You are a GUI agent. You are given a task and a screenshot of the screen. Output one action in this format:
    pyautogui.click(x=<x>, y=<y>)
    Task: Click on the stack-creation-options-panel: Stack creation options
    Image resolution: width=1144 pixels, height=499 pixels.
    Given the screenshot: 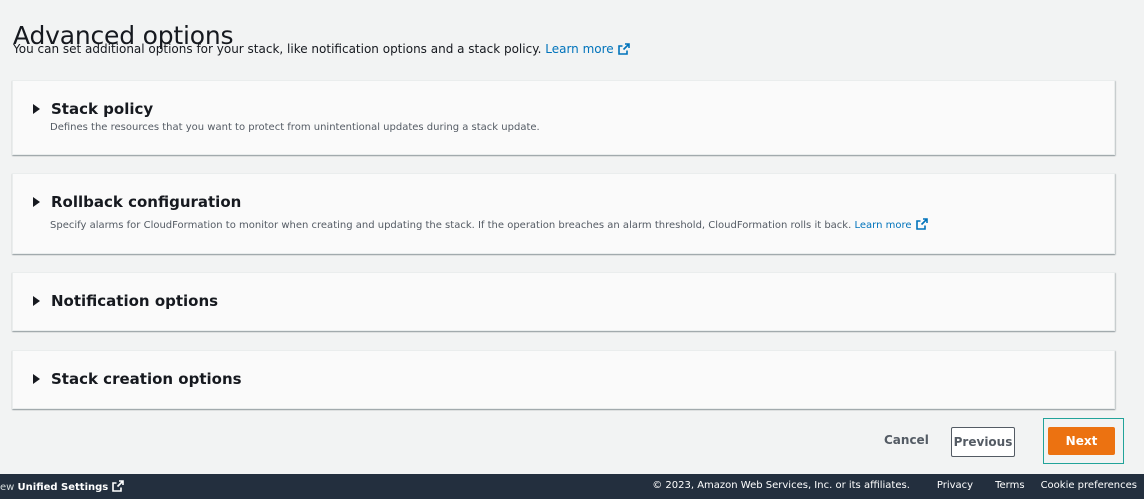 What is the action you would take?
    pyautogui.click(x=563, y=379)
    